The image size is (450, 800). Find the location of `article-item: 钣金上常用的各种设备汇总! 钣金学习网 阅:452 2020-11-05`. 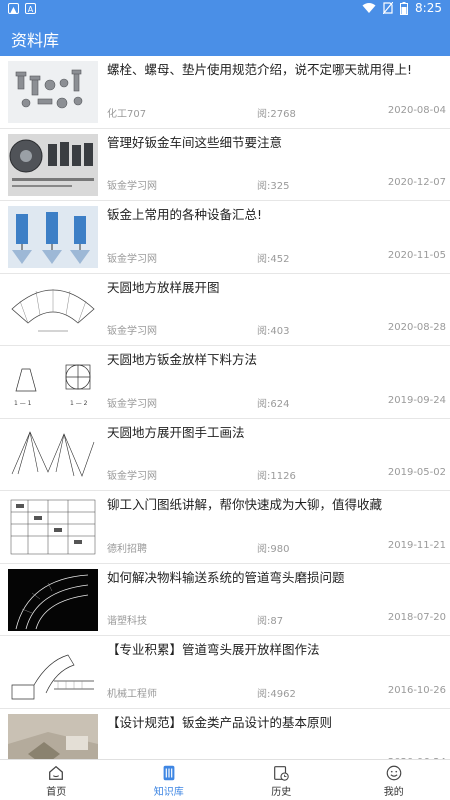

article-item: 钣金上常用的各种设备汇总! 钣金学习网 阅:452 2020-11-05 is located at coordinates (225, 237).